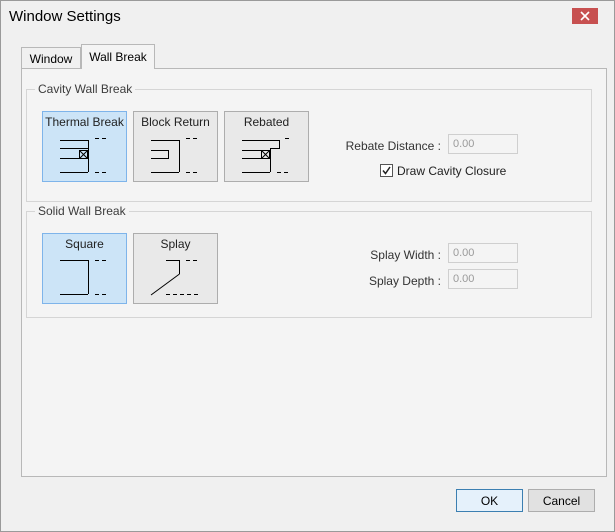 Image resolution: width=615 pixels, height=532 pixels. I want to click on title-bar: Window Settings, so click(307, 16).